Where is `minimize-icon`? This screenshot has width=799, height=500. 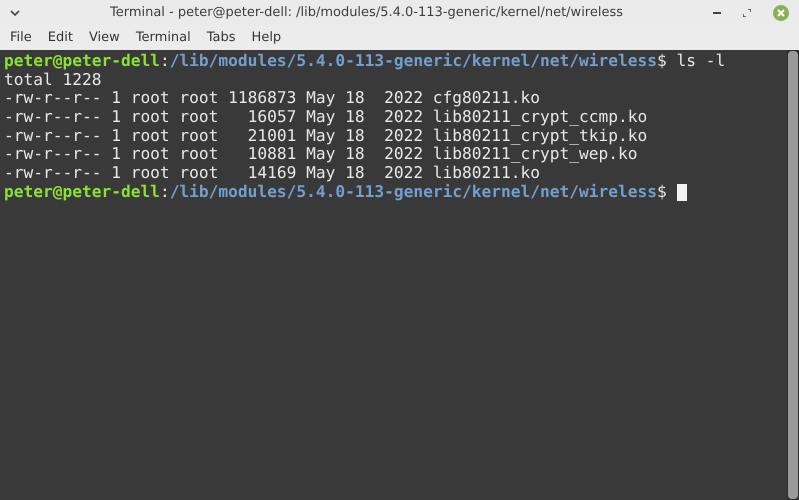
minimize-icon is located at coordinates (717, 13).